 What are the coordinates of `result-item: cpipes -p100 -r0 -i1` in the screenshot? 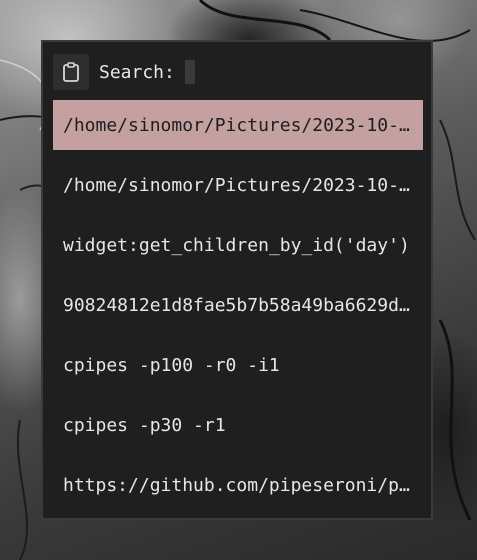 It's located at (238, 365).